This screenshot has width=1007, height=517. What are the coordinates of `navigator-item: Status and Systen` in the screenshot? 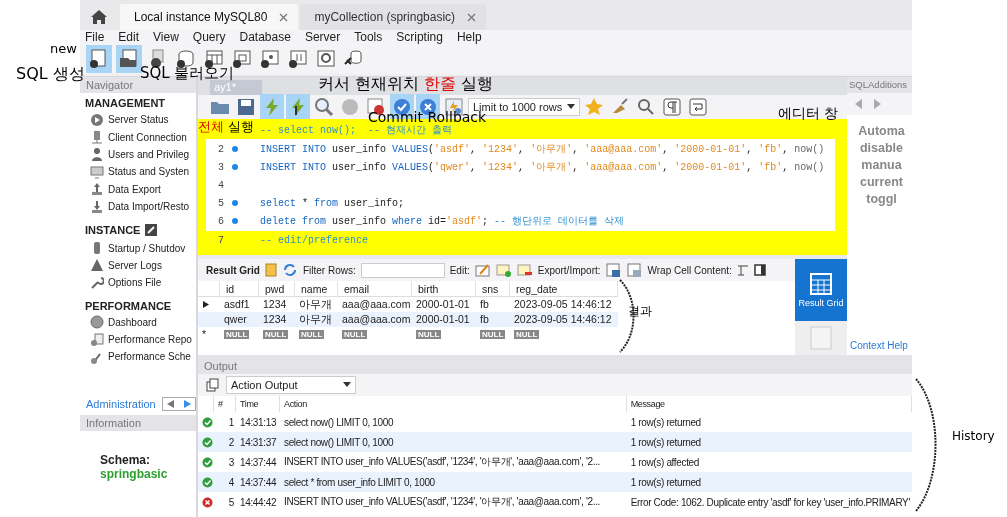 It's located at (140, 172).